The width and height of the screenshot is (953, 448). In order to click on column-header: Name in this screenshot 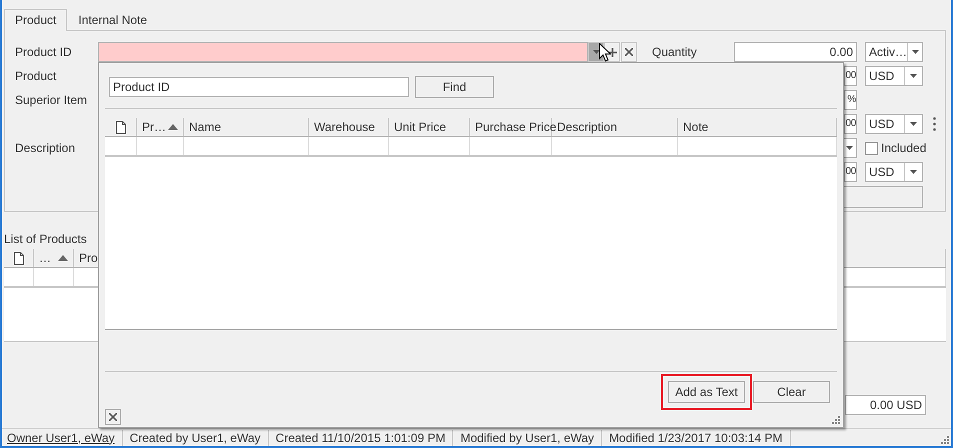, I will do `click(205, 127)`.